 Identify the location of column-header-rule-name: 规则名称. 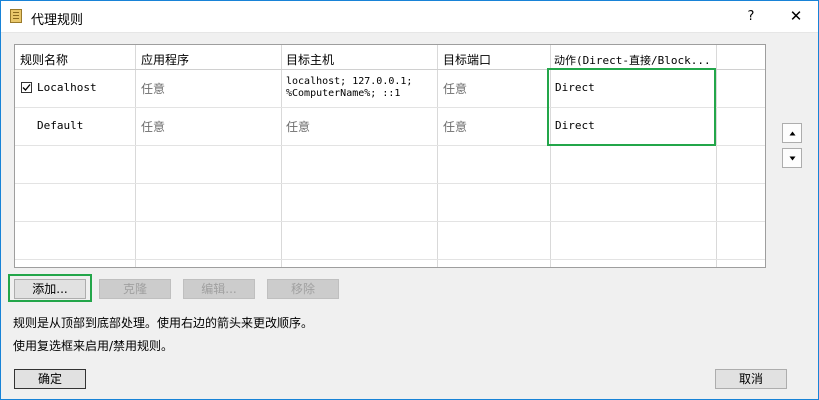
(75, 59).